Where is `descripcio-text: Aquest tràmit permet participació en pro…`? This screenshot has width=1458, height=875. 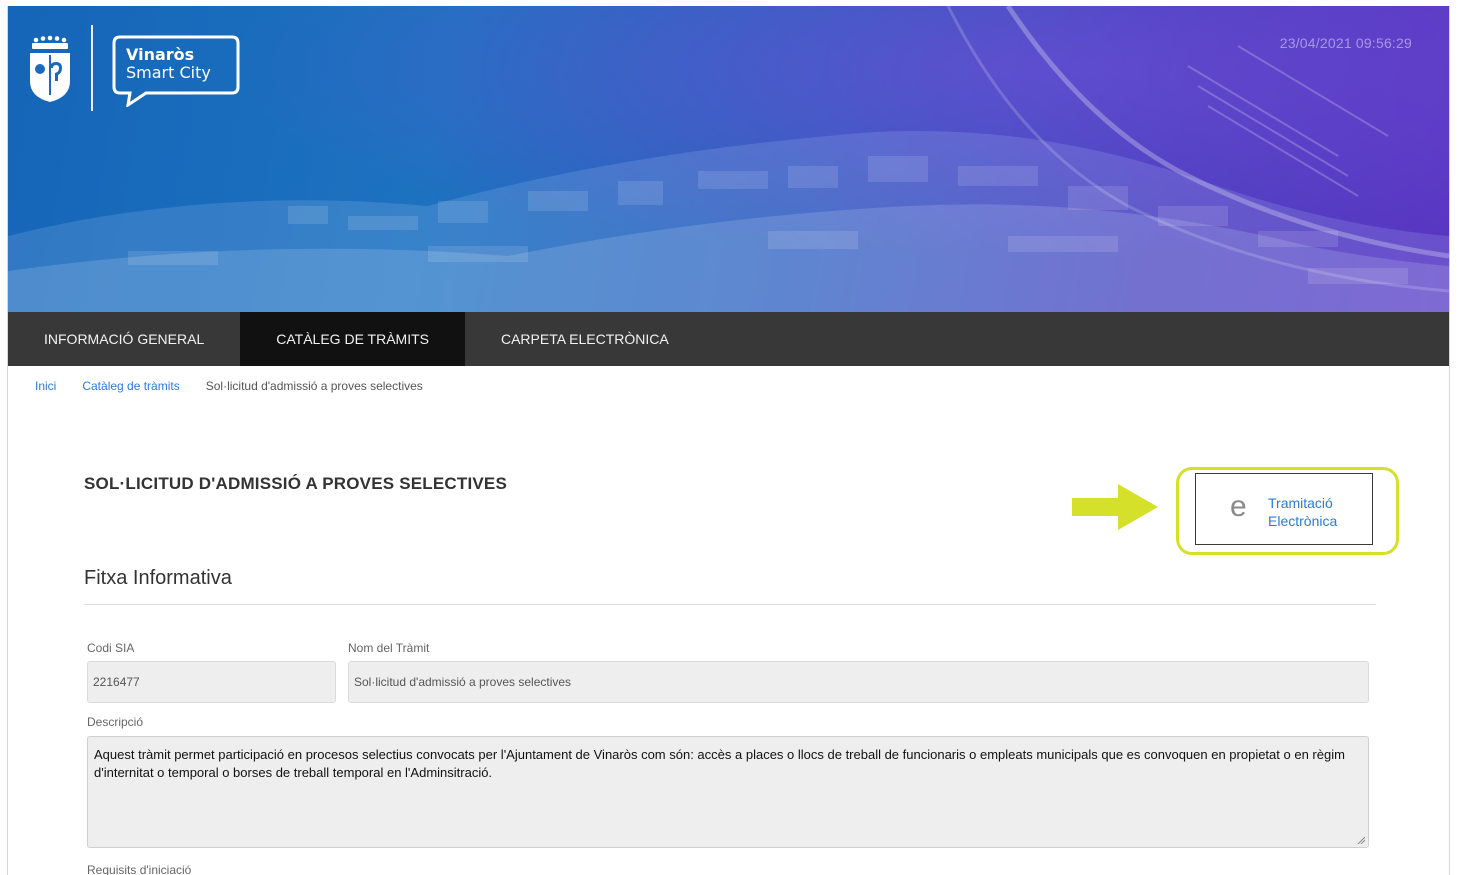
descripcio-text: Aquest tràmit permet participació en pro… is located at coordinates (719, 763).